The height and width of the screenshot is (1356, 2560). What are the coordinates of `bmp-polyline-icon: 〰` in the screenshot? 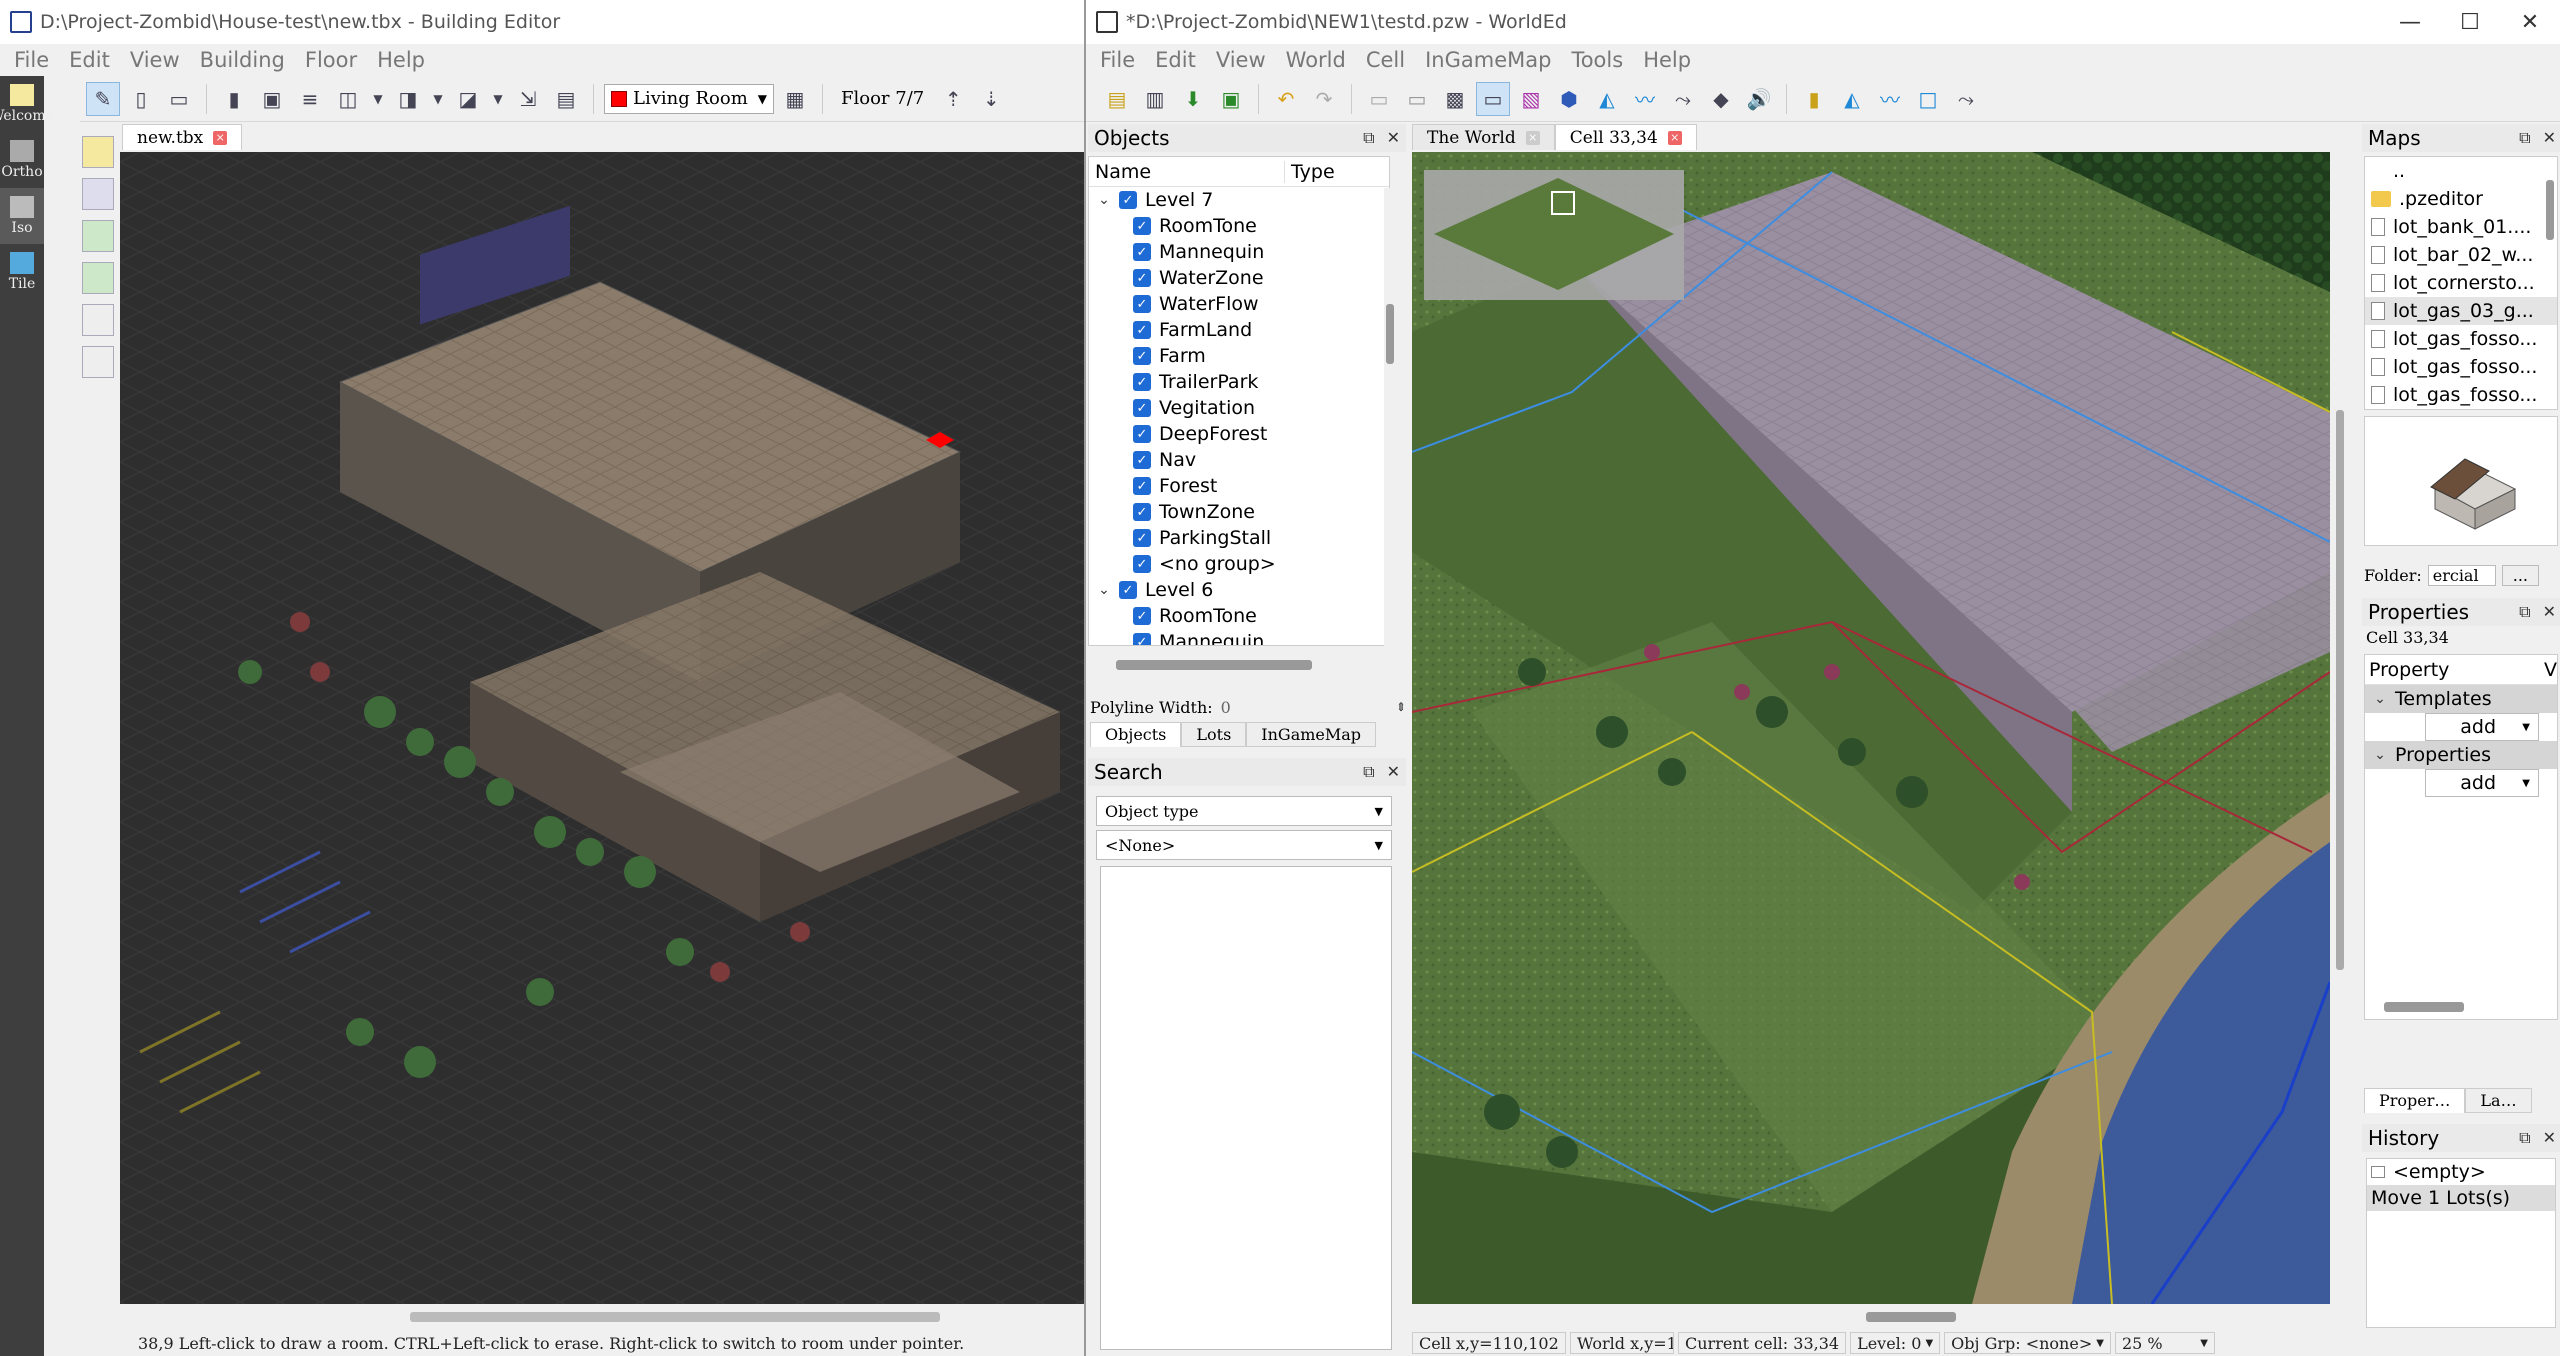 It's located at (1890, 99).